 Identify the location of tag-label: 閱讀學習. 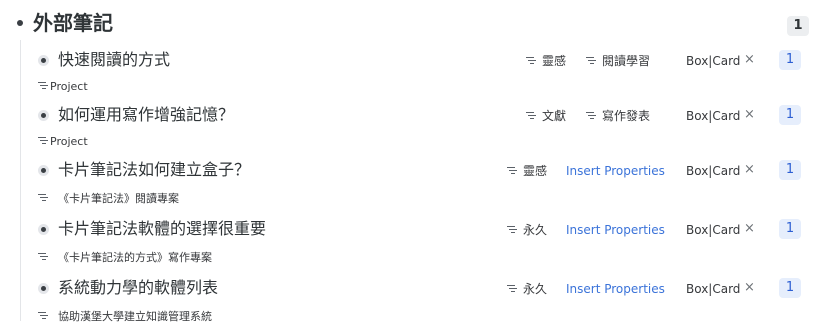
(626, 61).